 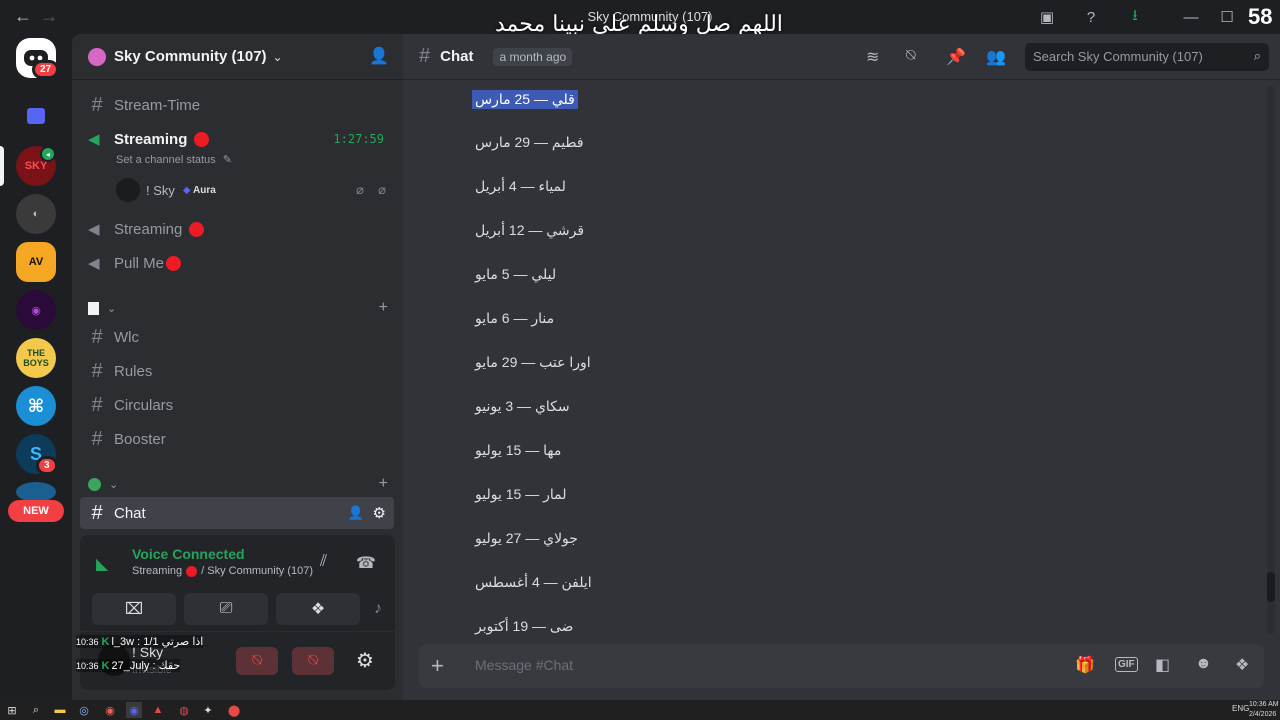 I want to click on deafen-button: ⍉, so click(x=313, y=661).